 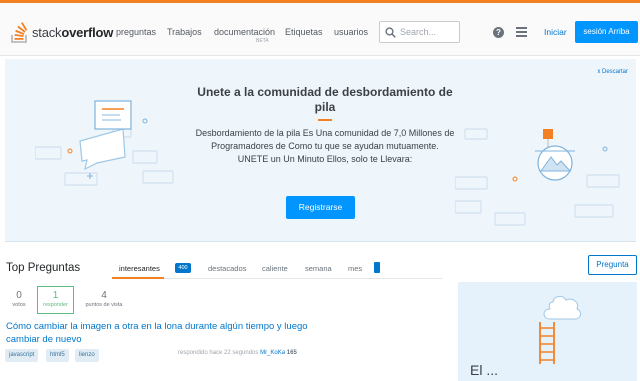 I want to click on active-tab-indicator, so click(x=138, y=278).